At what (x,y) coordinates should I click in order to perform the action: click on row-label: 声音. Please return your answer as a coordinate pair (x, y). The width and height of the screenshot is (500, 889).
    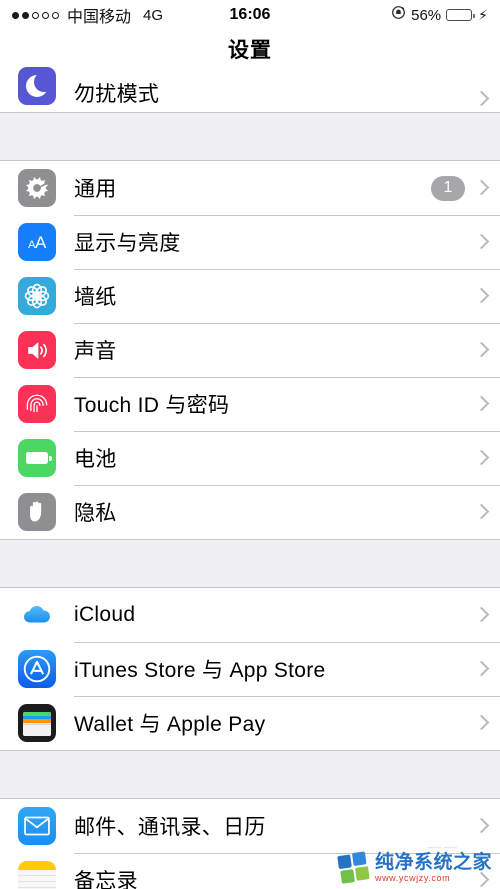
    Looking at the image, I should click on (95, 351).